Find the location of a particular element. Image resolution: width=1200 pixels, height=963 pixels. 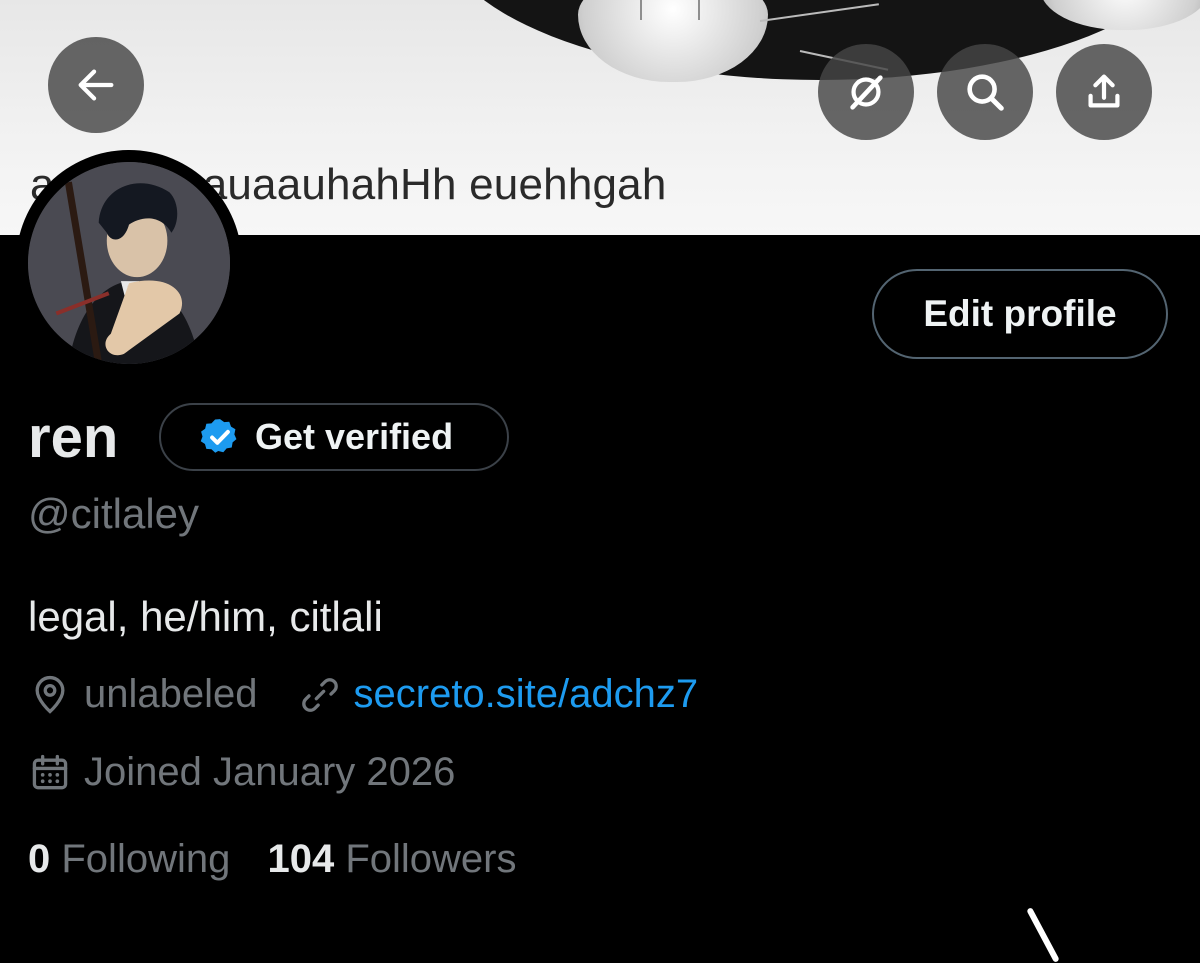

verified-badge-icon is located at coordinates (218, 436).